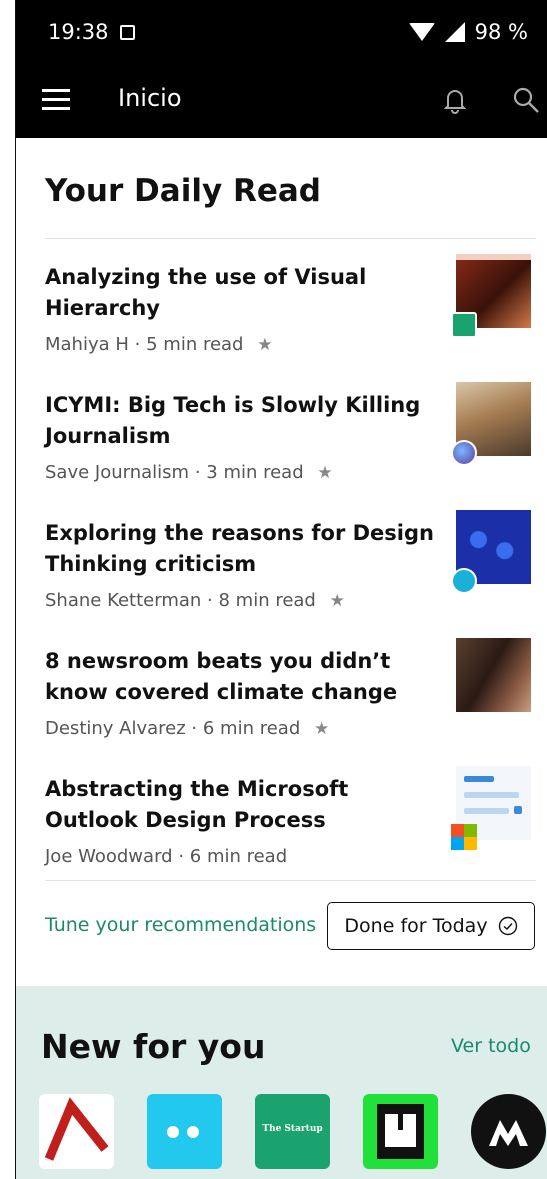  Describe the element at coordinates (187, 728) in the screenshot. I see `article-meta: Destiny Alvarez · 6 min read ★` at that location.